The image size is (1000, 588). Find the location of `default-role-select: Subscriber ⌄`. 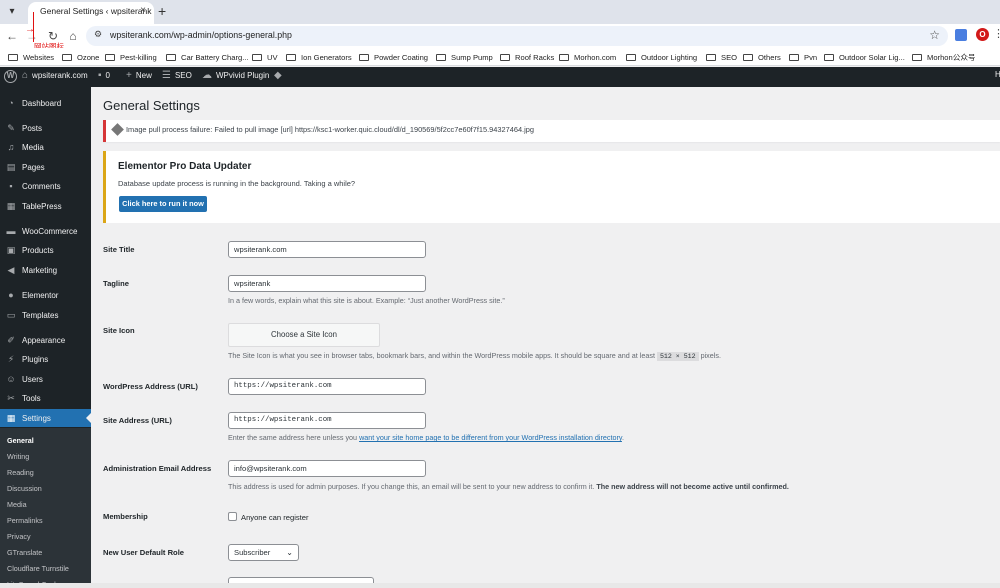

default-role-select: Subscriber ⌄ is located at coordinates (263, 552).